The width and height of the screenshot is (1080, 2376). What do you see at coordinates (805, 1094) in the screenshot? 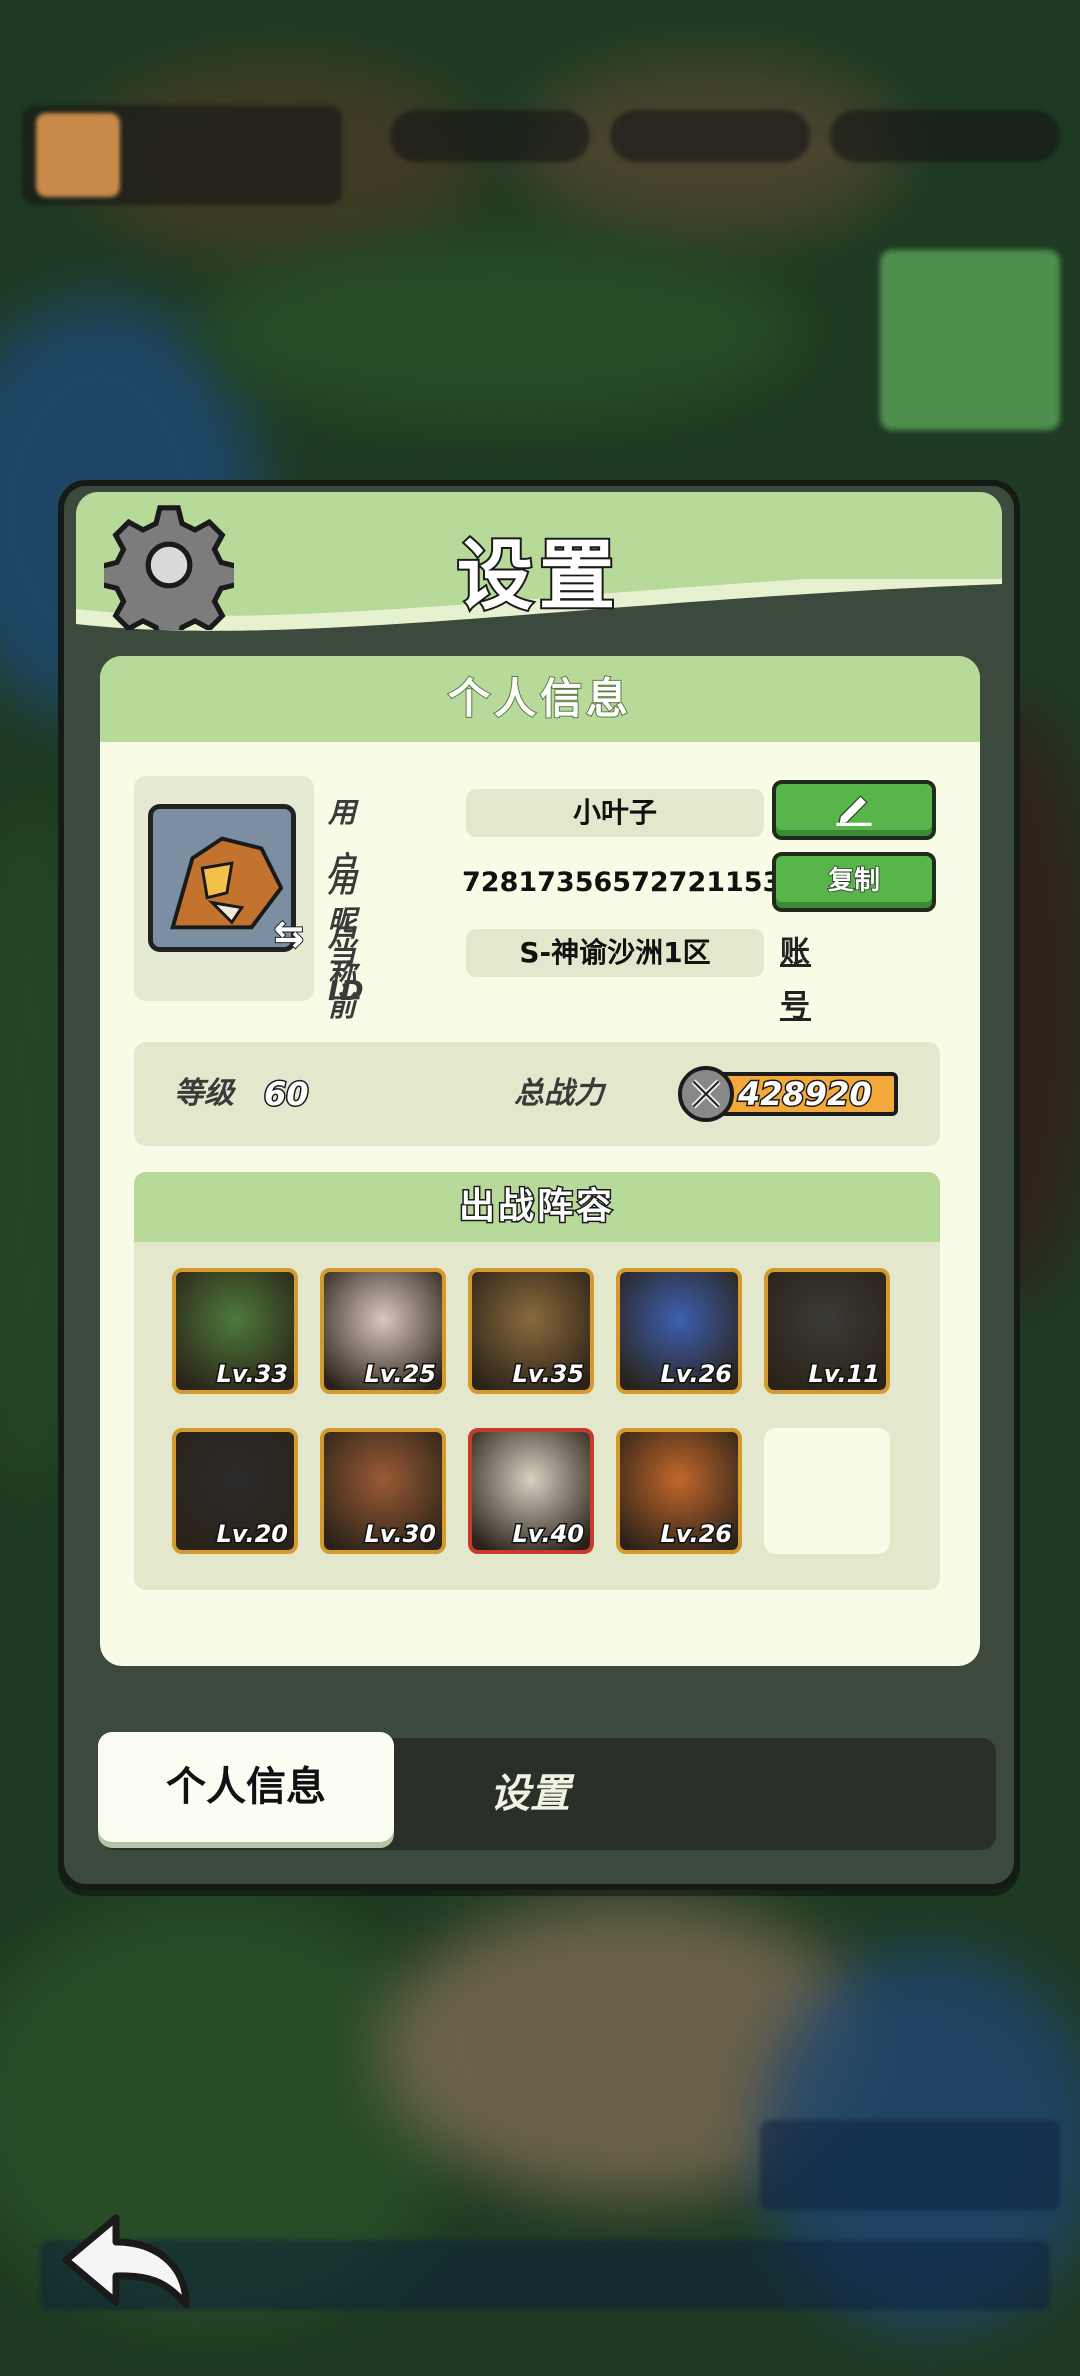
I see `power-value: 428920` at bounding box center [805, 1094].